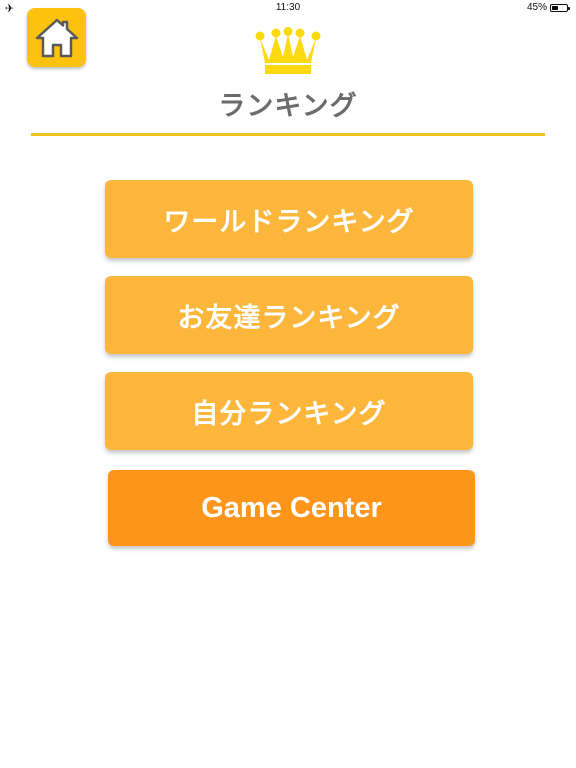 The image size is (576, 768). Describe the element at coordinates (536, 7) in the screenshot. I see `battery-percent: 45%` at that location.